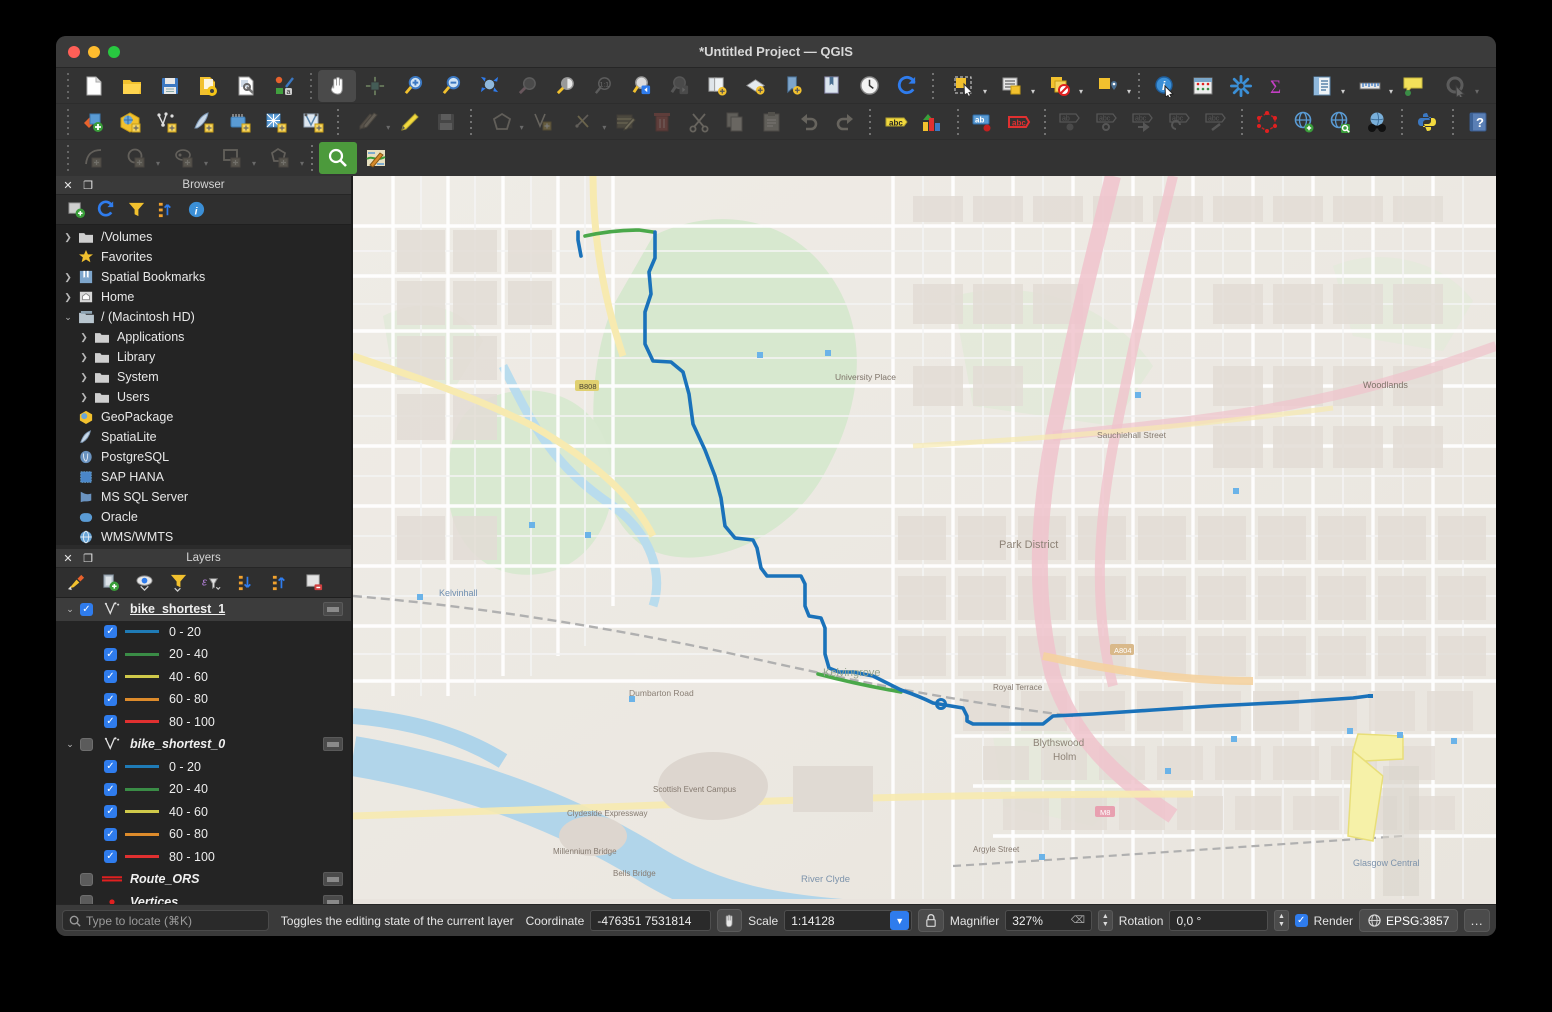 The height and width of the screenshot is (1012, 1552). Describe the element at coordinates (1279, 86) in the screenshot. I see `statistical-summary-icon: Σ` at that location.